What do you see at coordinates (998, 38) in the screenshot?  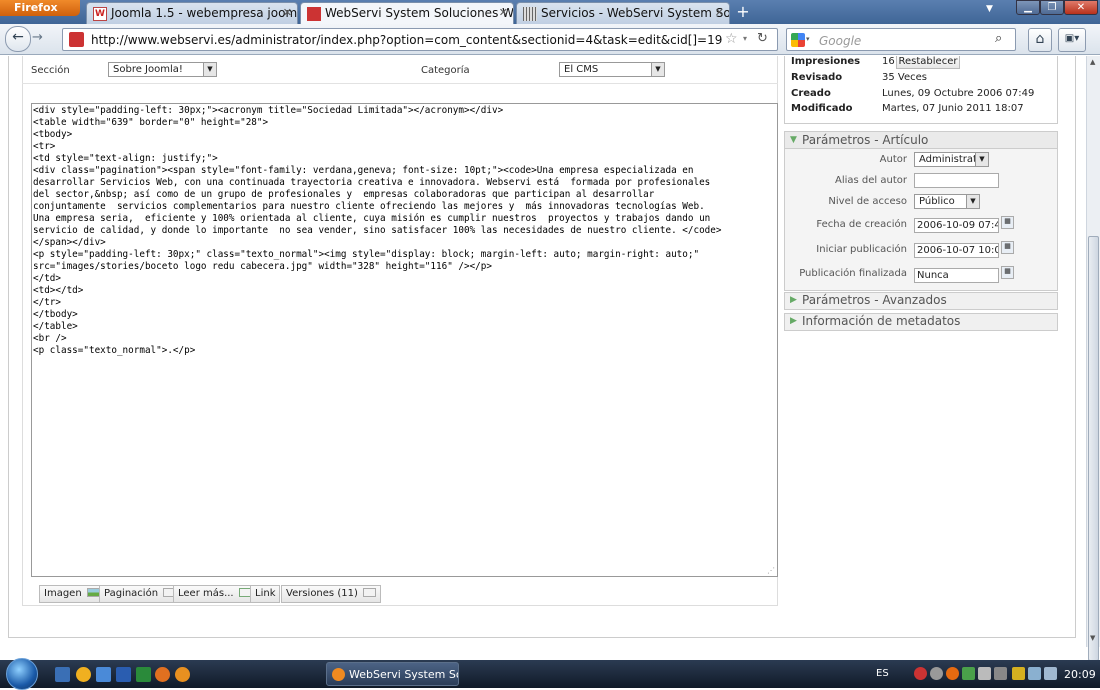 I see `search-icon: ⌕` at bounding box center [998, 38].